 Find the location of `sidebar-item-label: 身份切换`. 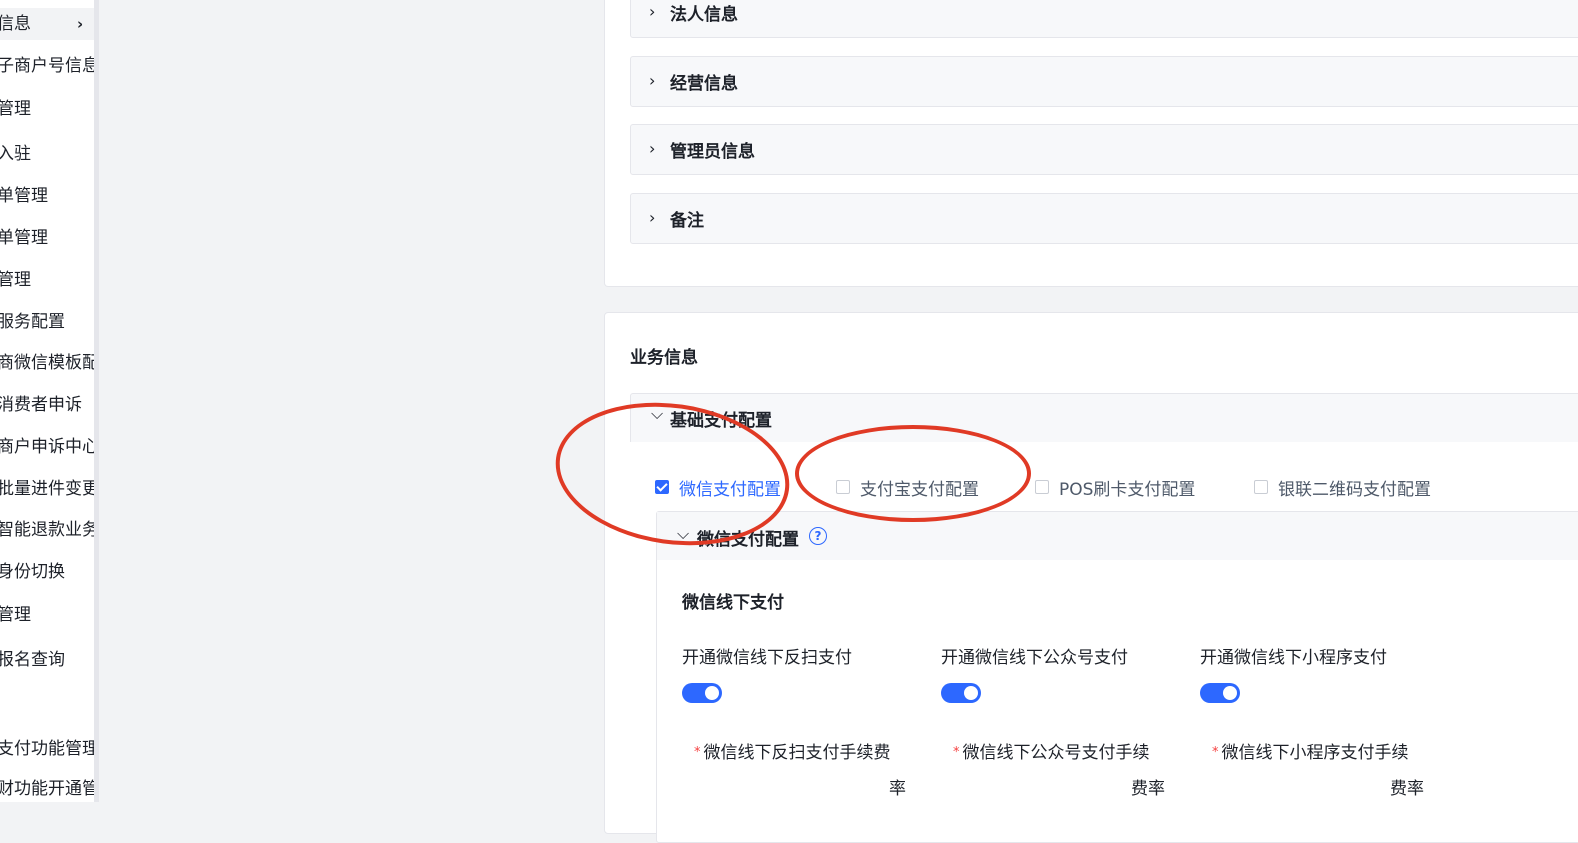

sidebar-item-label: 身份切换 is located at coordinates (32, 572).